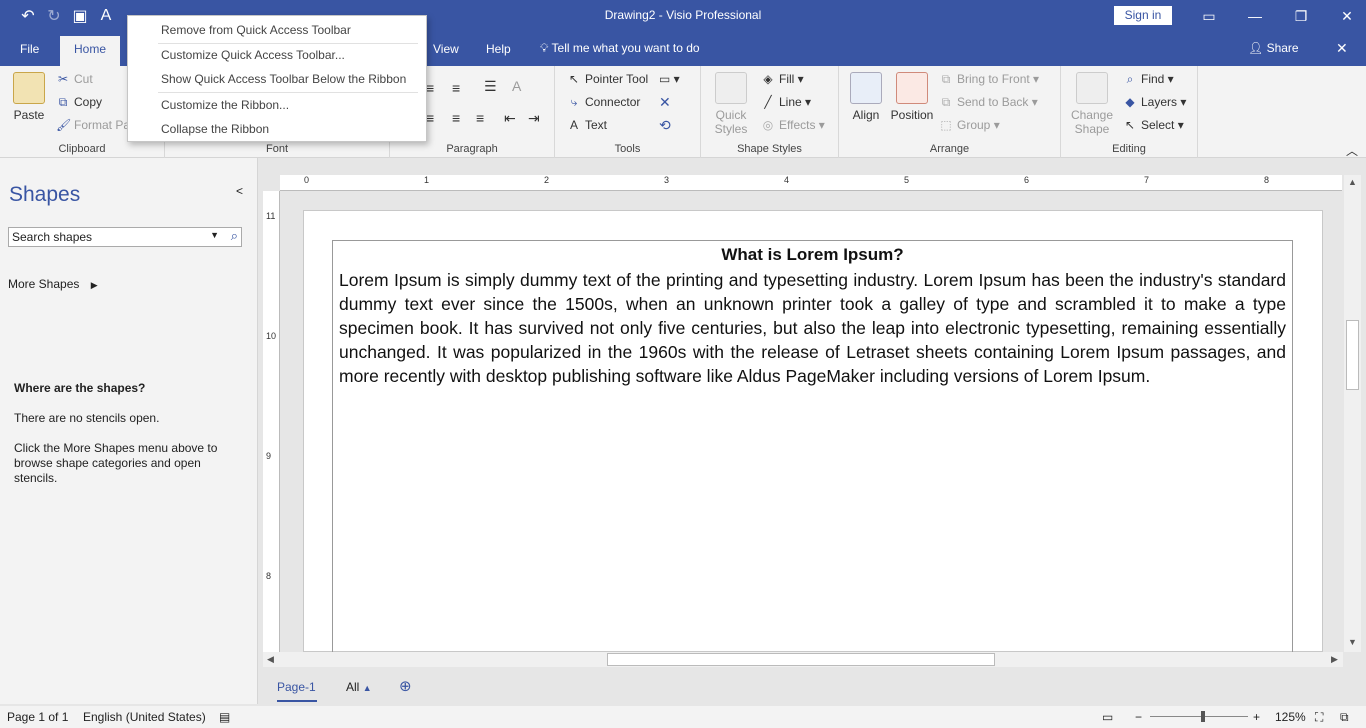 This screenshot has width=1366, height=728. Describe the element at coordinates (90, 51) in the screenshot. I see `tab-home: Home` at that location.